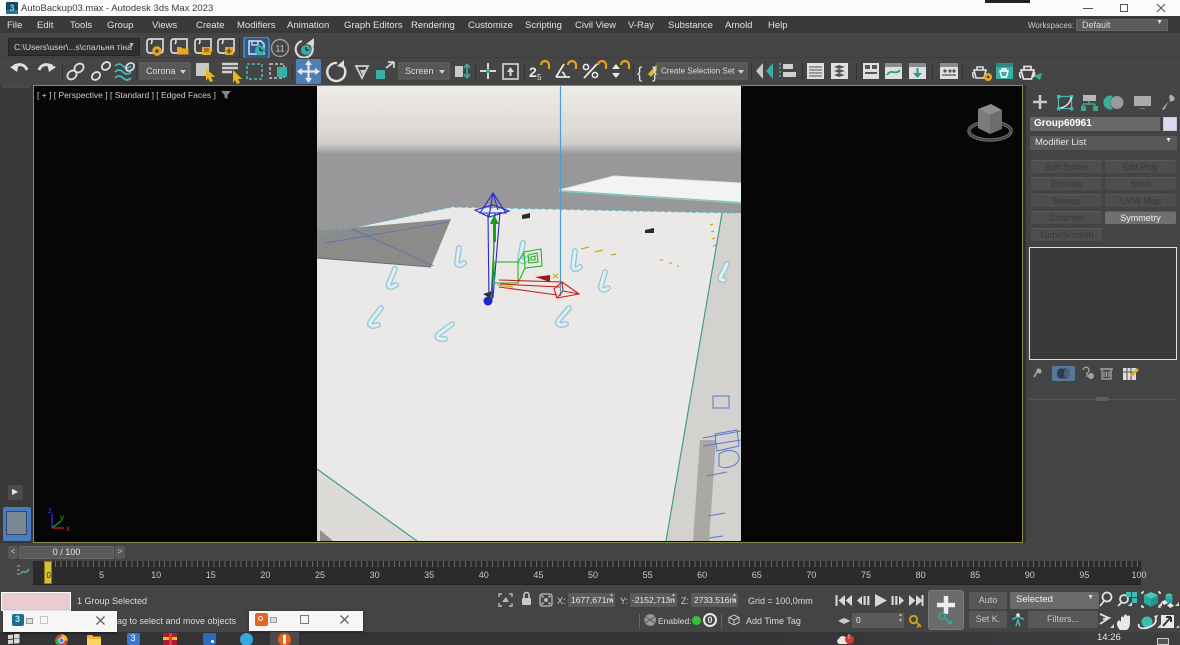 Image resolution: width=1180 pixels, height=645 pixels. What do you see at coordinates (279, 49) in the screenshot?
I see `svg-text: 11` at bounding box center [279, 49].